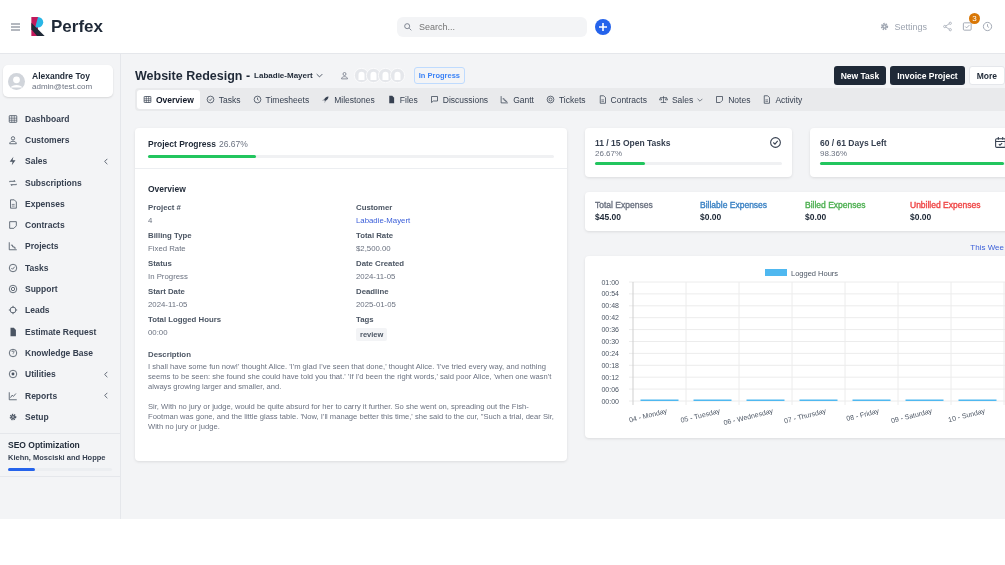 The height and width of the screenshot is (565, 1005). I want to click on lightning-icon, so click(13, 161).